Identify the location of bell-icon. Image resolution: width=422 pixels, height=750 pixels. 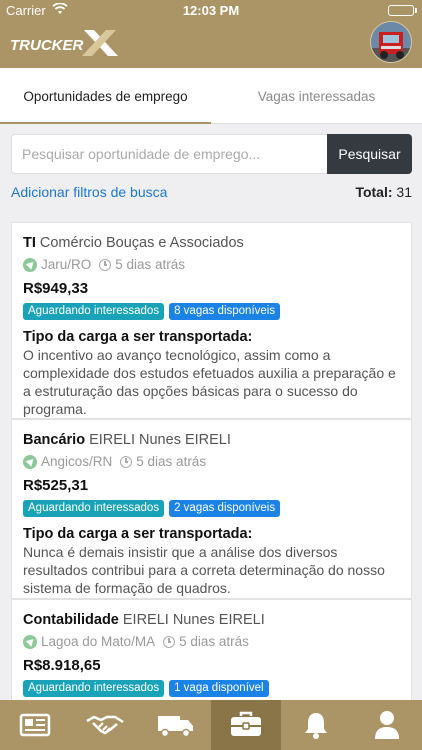
(316, 726).